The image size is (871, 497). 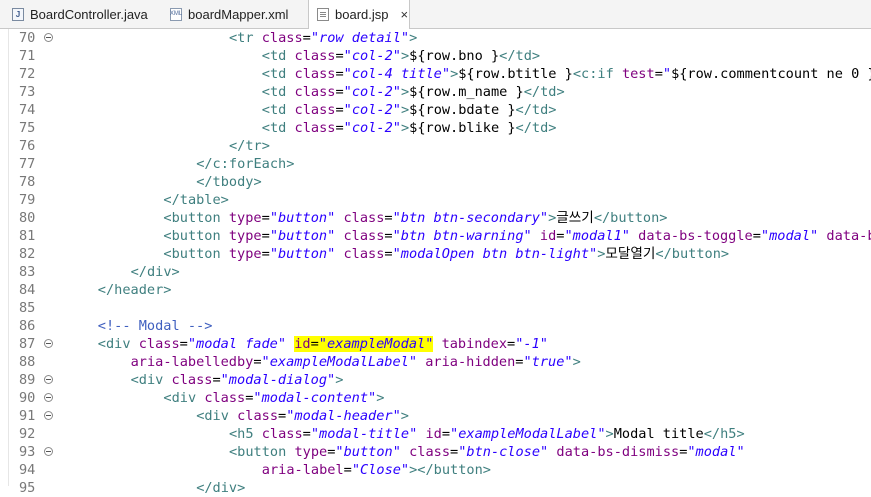 What do you see at coordinates (495, 254) in the screenshot?
I see `code-token: "modalOpen btn btn-light"` at bounding box center [495, 254].